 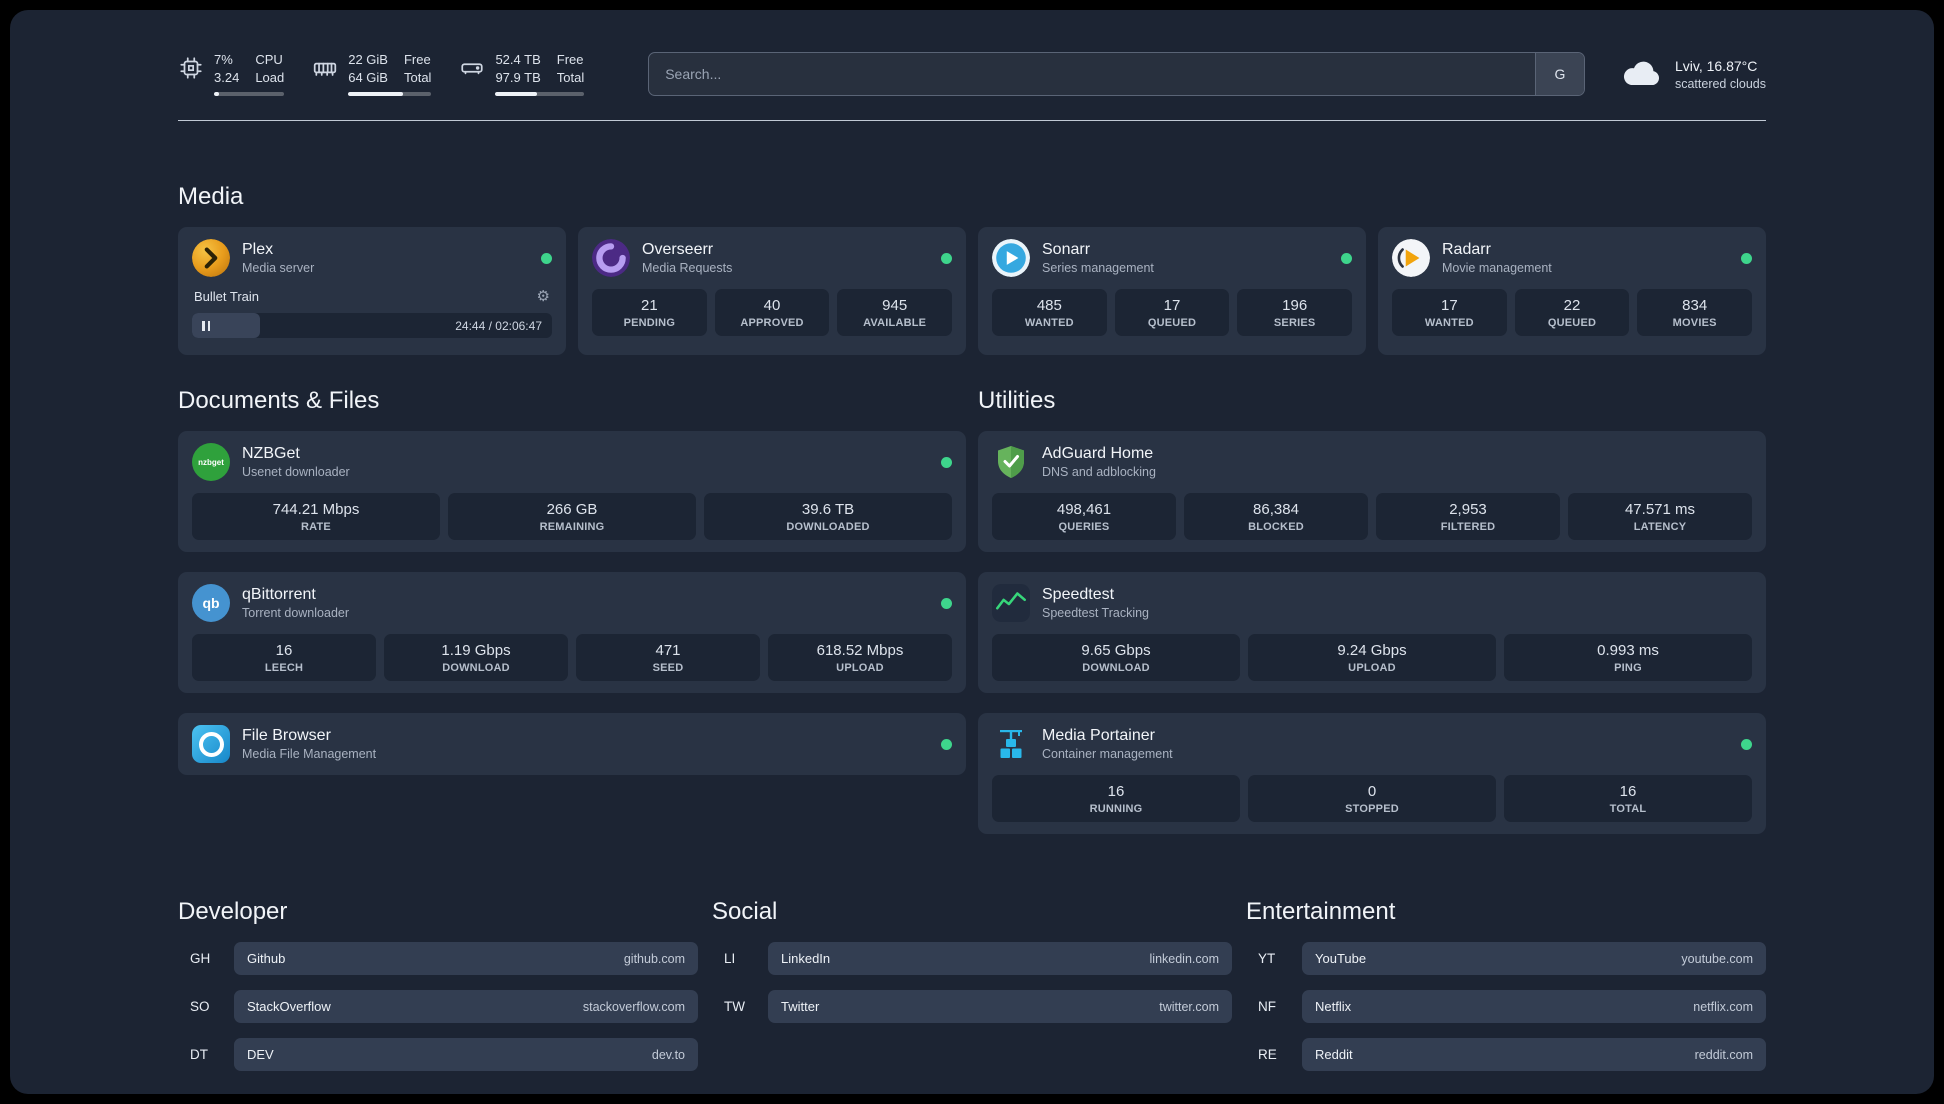 What do you see at coordinates (1294, 323) in the screenshot?
I see `stat-label: SERIES` at bounding box center [1294, 323].